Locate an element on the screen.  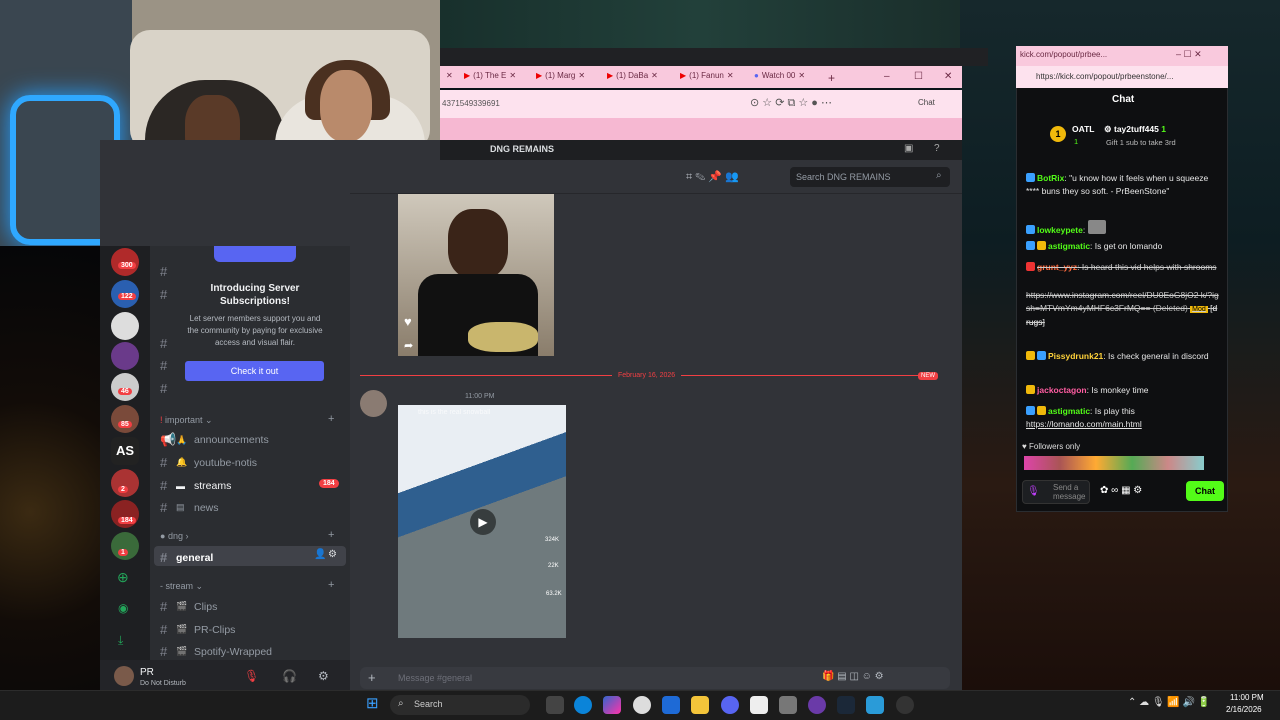
browser-tab: ● Watch 00 ✕ is located at coordinates (779, 75).